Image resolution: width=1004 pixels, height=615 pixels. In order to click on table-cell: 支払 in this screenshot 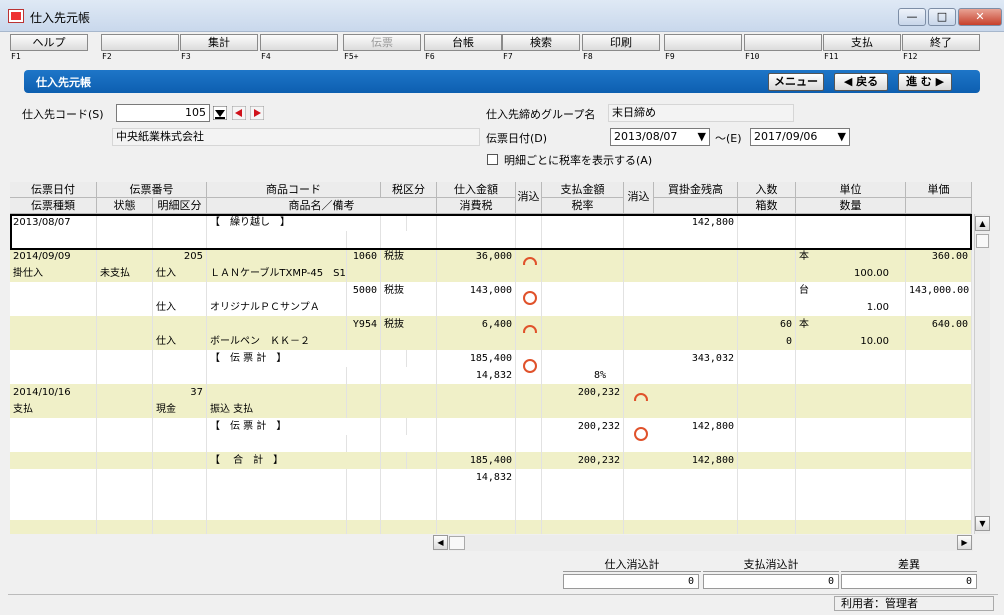, I will do `click(53, 409)`.